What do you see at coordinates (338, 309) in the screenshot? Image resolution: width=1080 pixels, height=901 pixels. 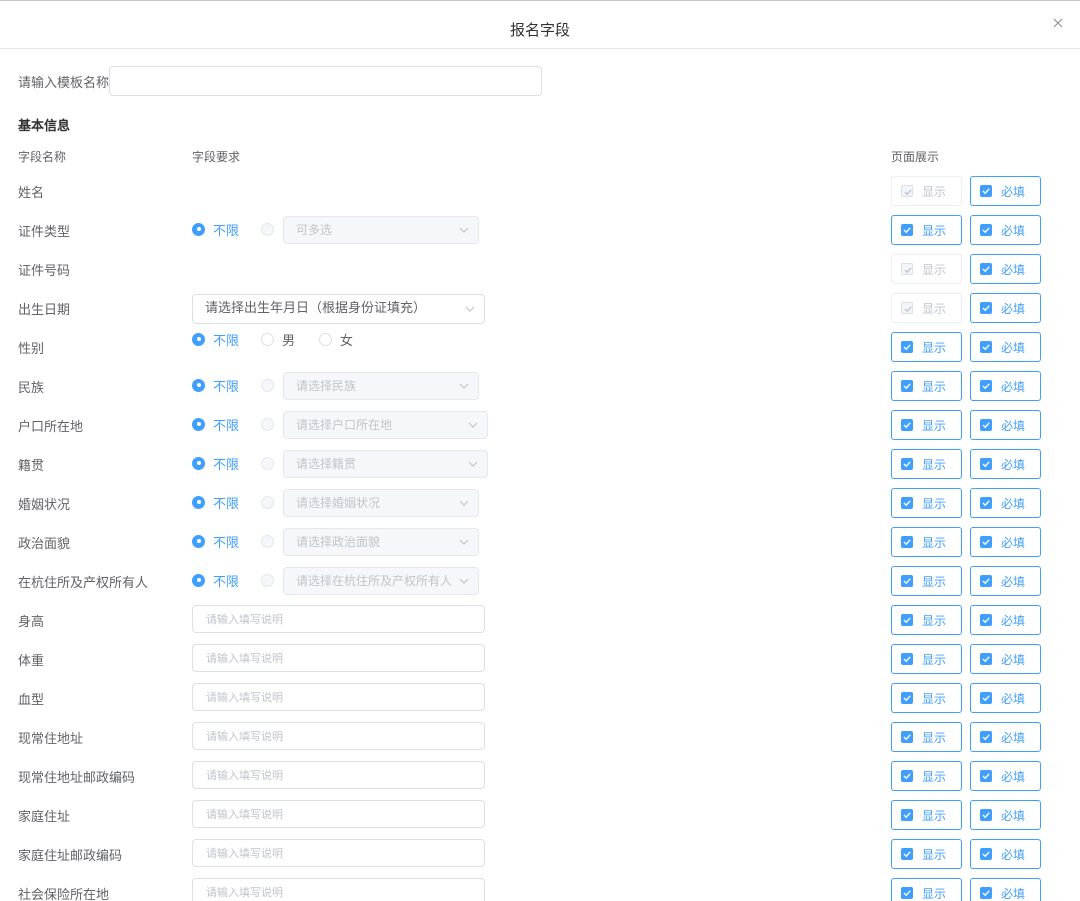 I see `birth-date-select: 请选择出生年月日（根据身份证填充）` at bounding box center [338, 309].